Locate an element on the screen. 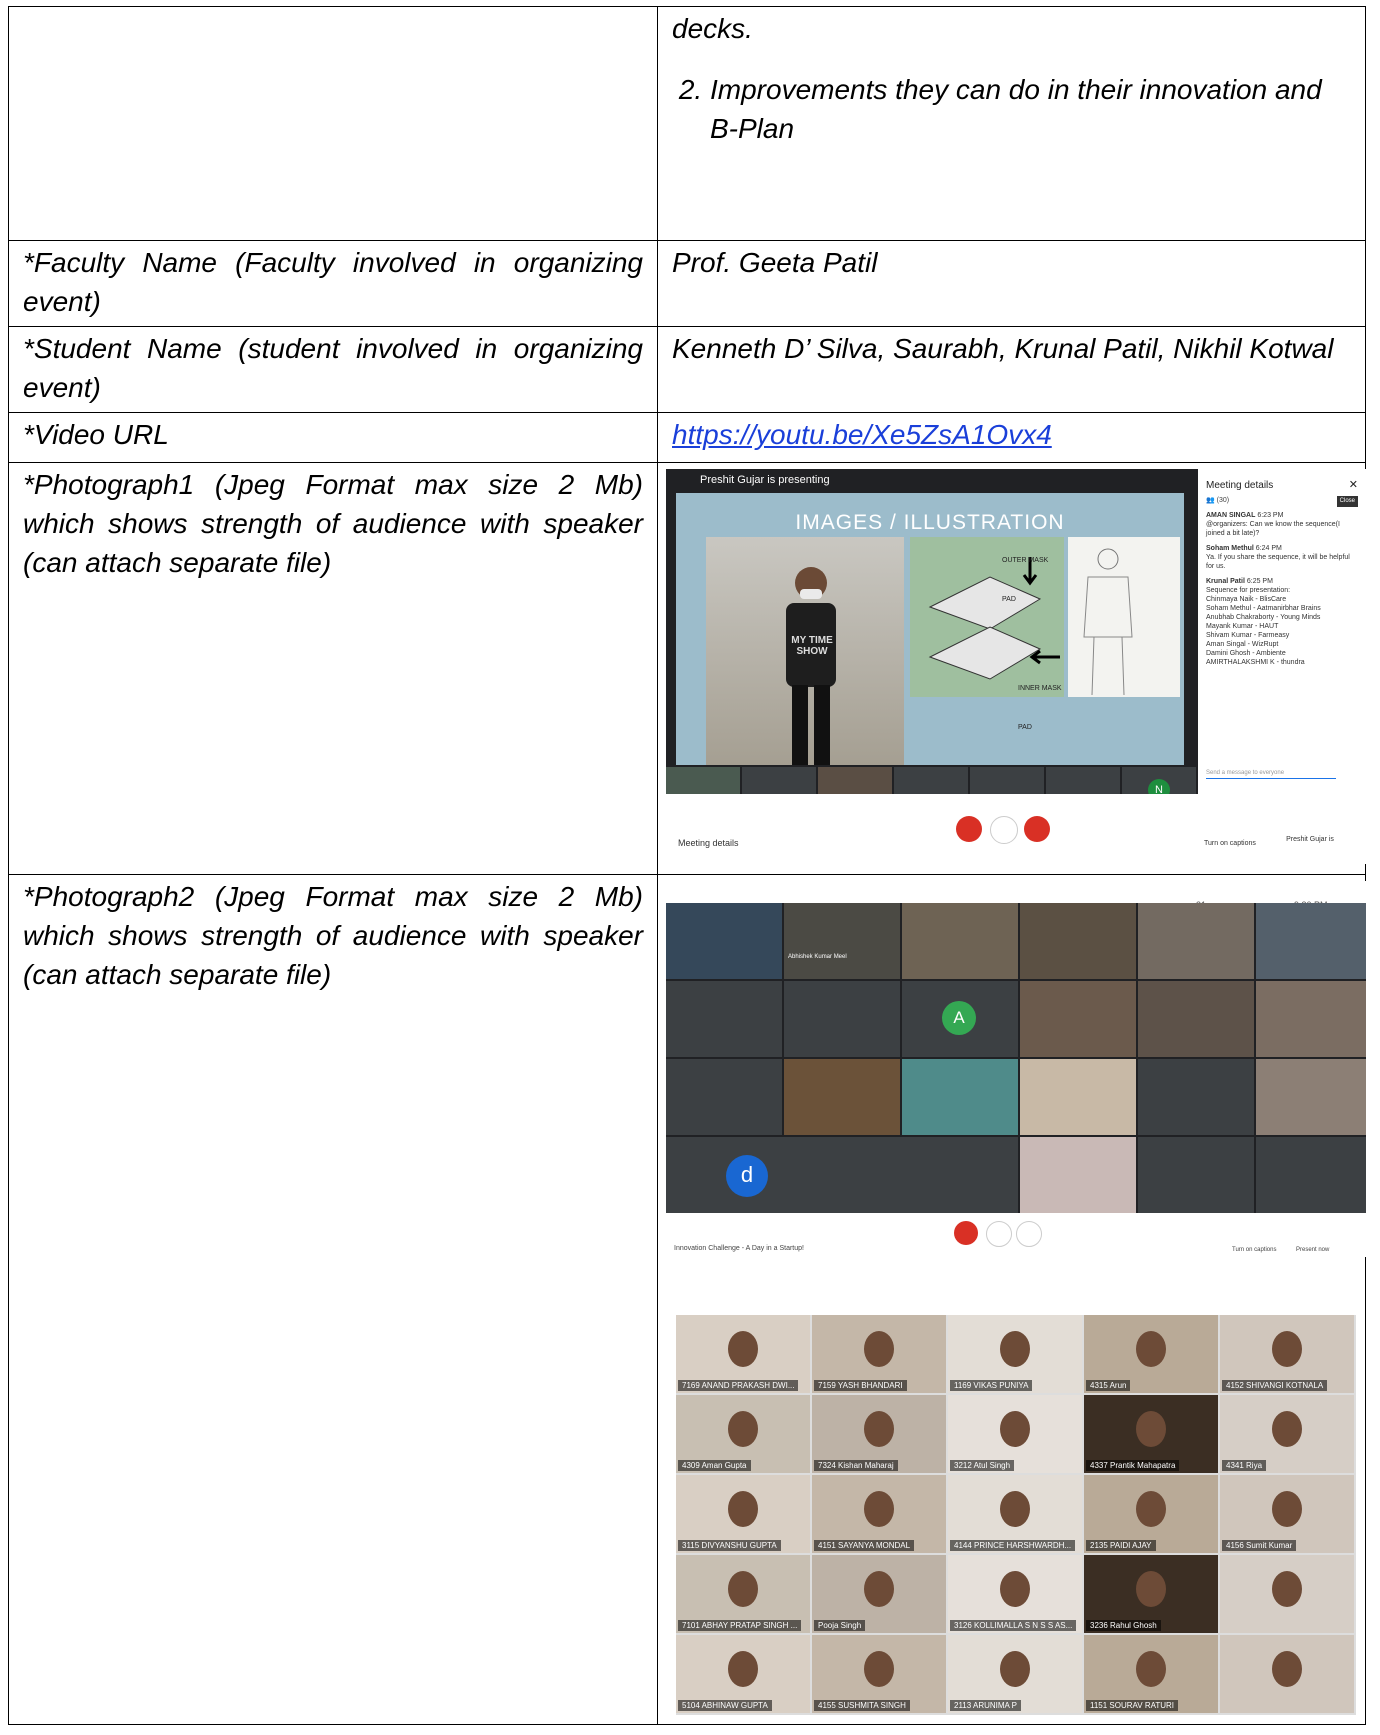  gallery-name-tag: 3212 Atul Singh is located at coordinates (982, 1465).